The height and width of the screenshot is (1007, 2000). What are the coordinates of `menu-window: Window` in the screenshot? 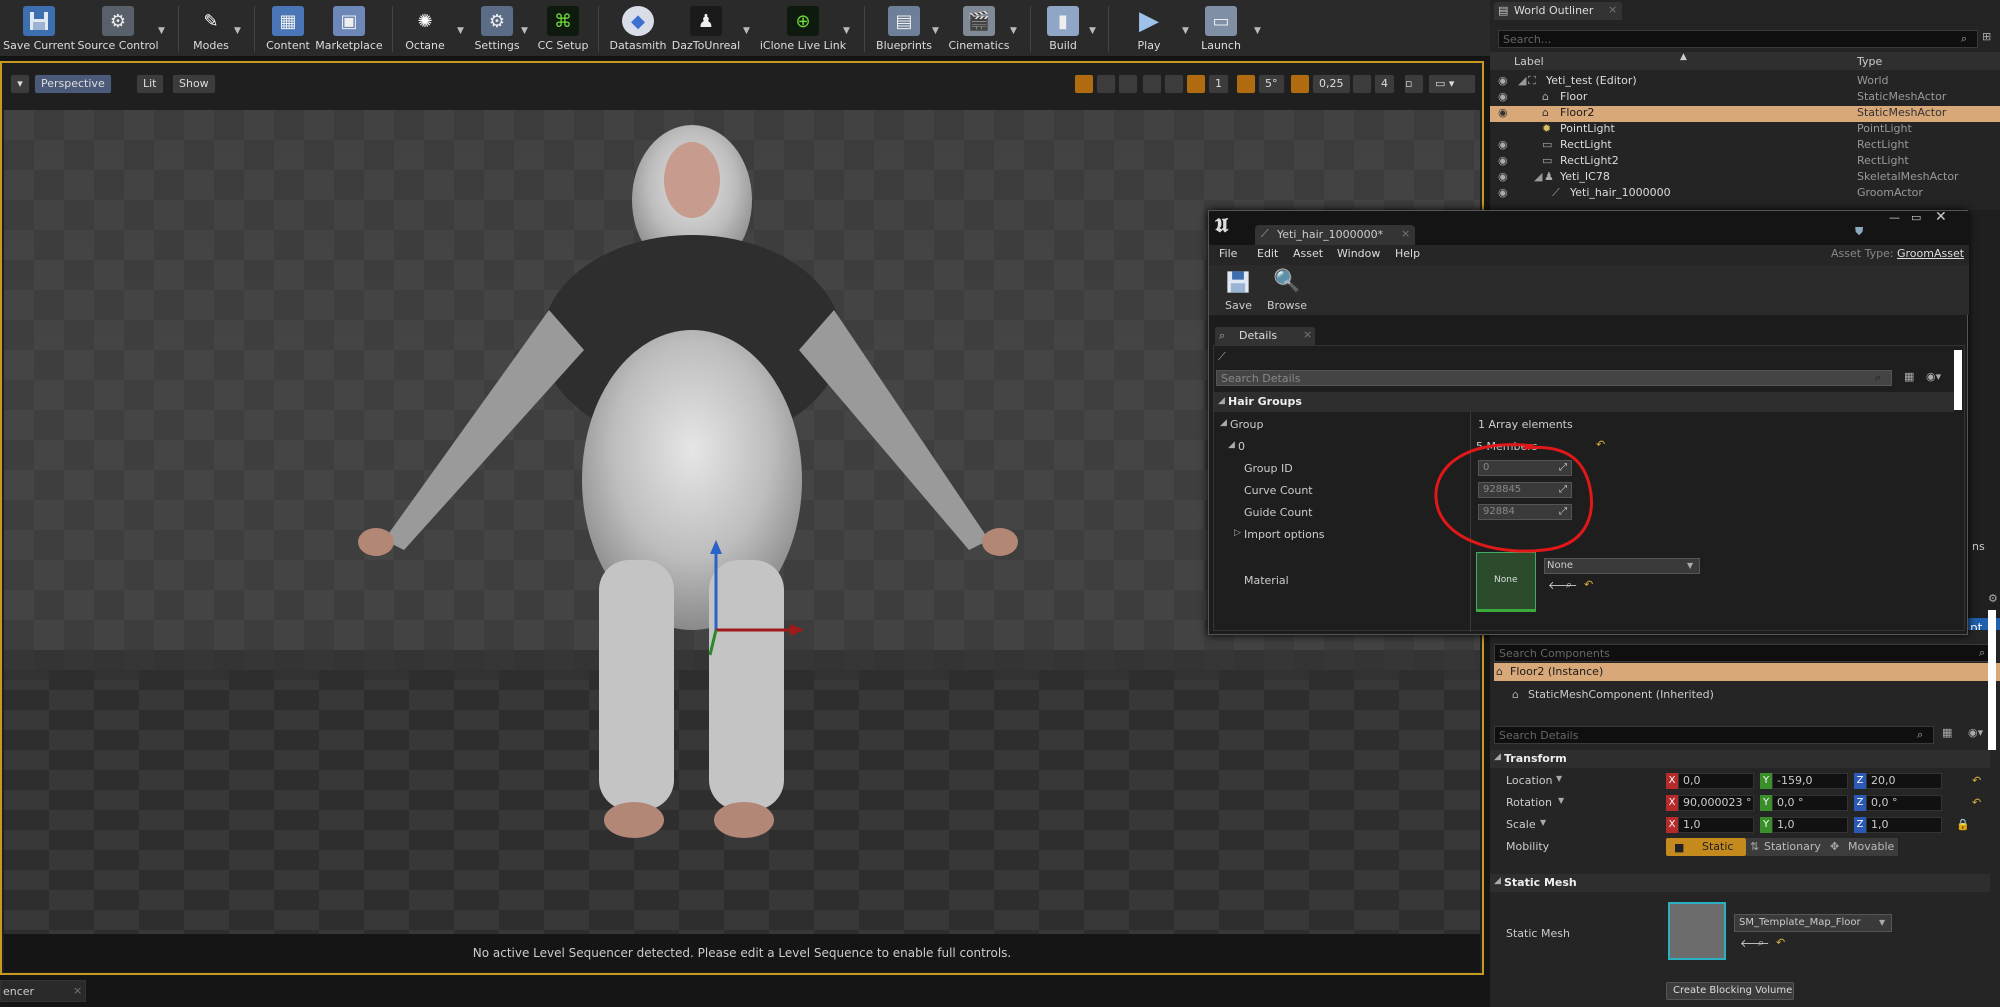 It's located at (1358, 253).